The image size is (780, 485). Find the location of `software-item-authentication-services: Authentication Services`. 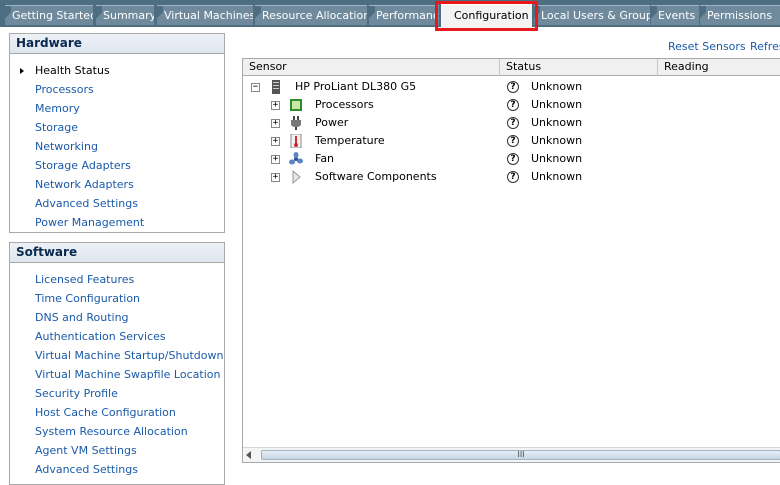

software-item-authentication-services: Authentication Services is located at coordinates (129, 336).